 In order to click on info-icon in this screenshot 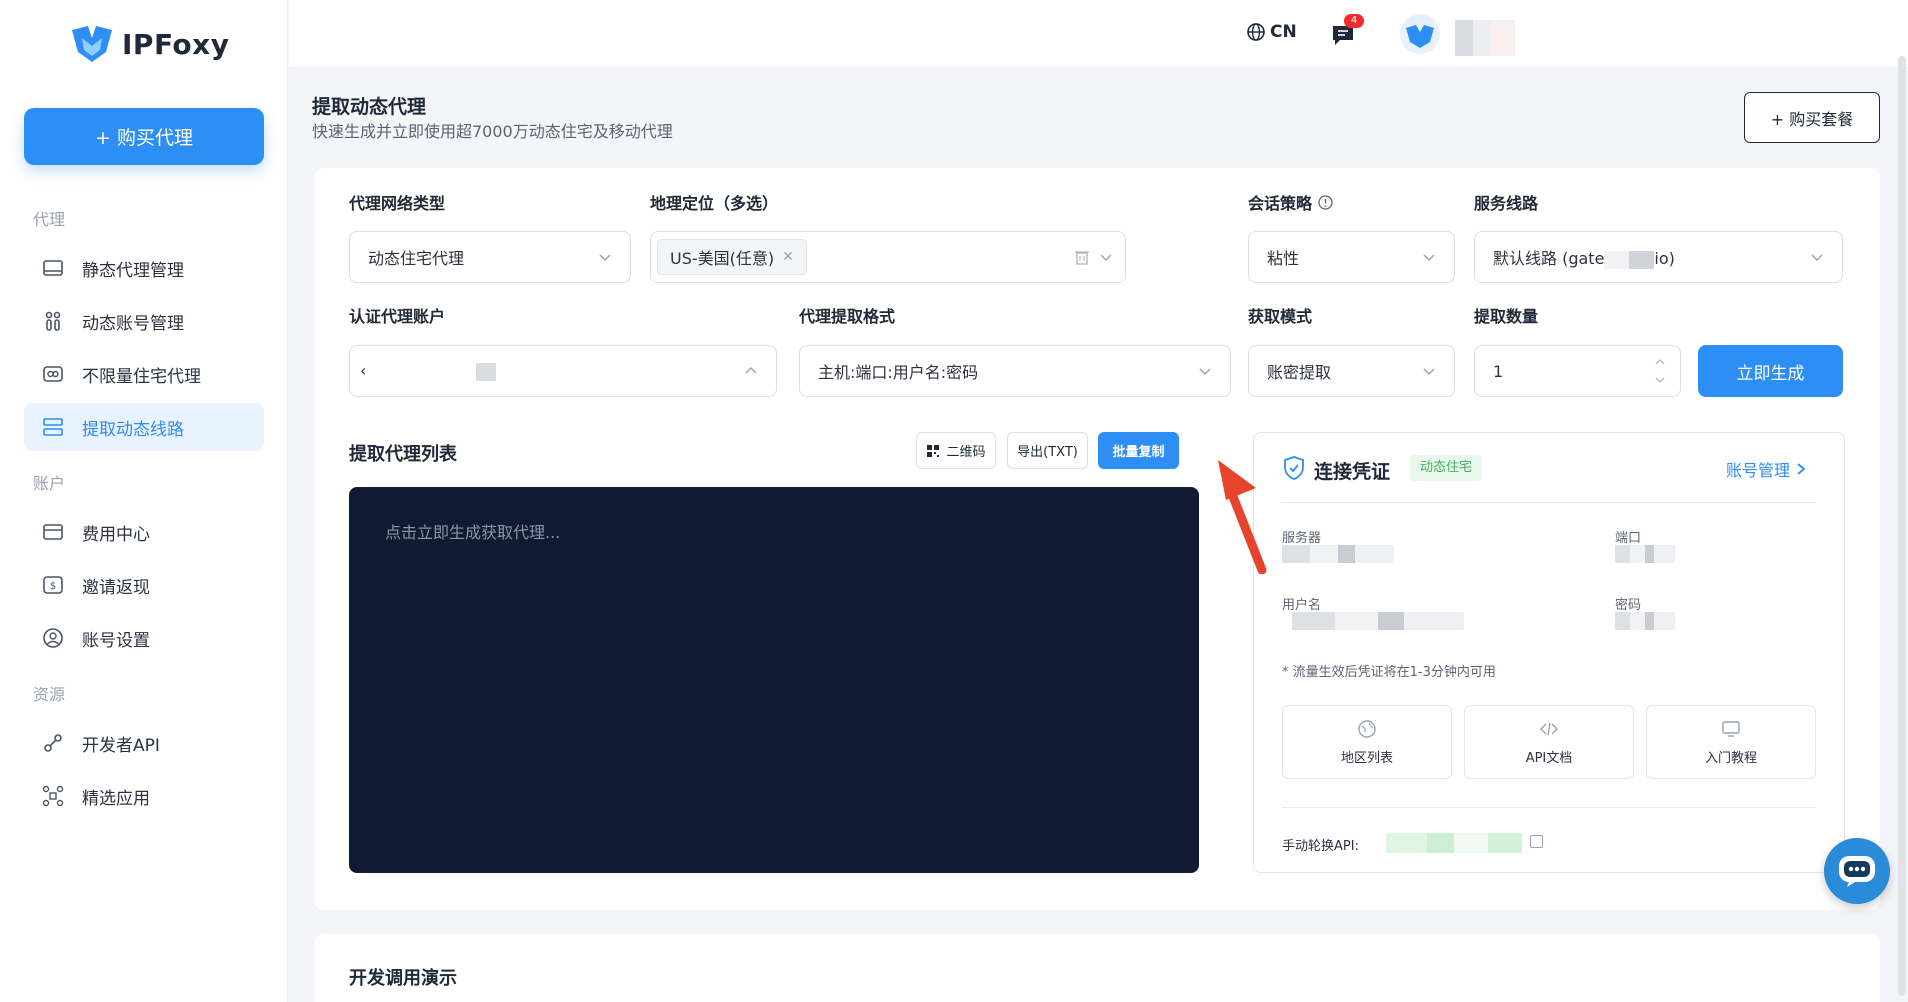, I will do `click(1325, 202)`.